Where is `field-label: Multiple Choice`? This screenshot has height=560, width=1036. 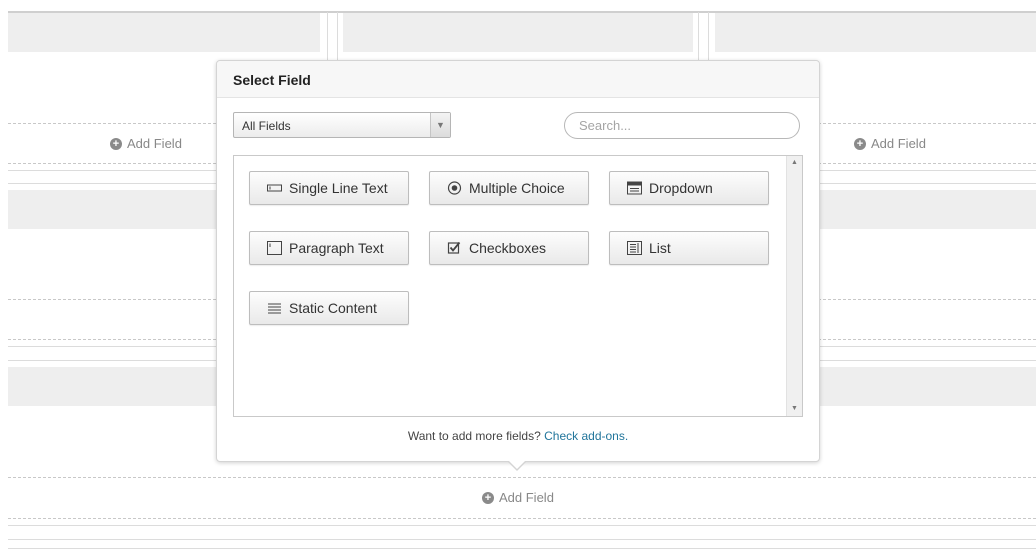 field-label: Multiple Choice is located at coordinates (517, 188).